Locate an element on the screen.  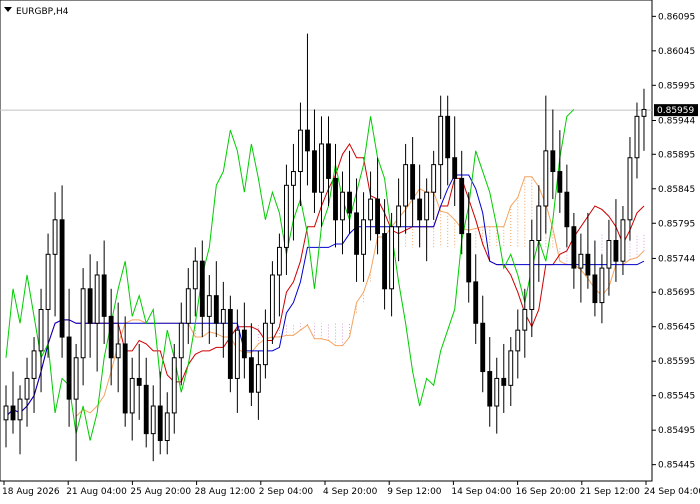
time-tick-label: 28 Aug 12:00 is located at coordinates (225, 492).